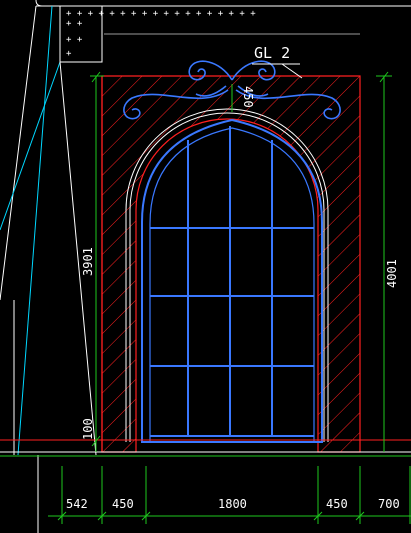 This screenshot has width=411, height=533. I want to click on dim-text-5: 700, so click(389, 504).